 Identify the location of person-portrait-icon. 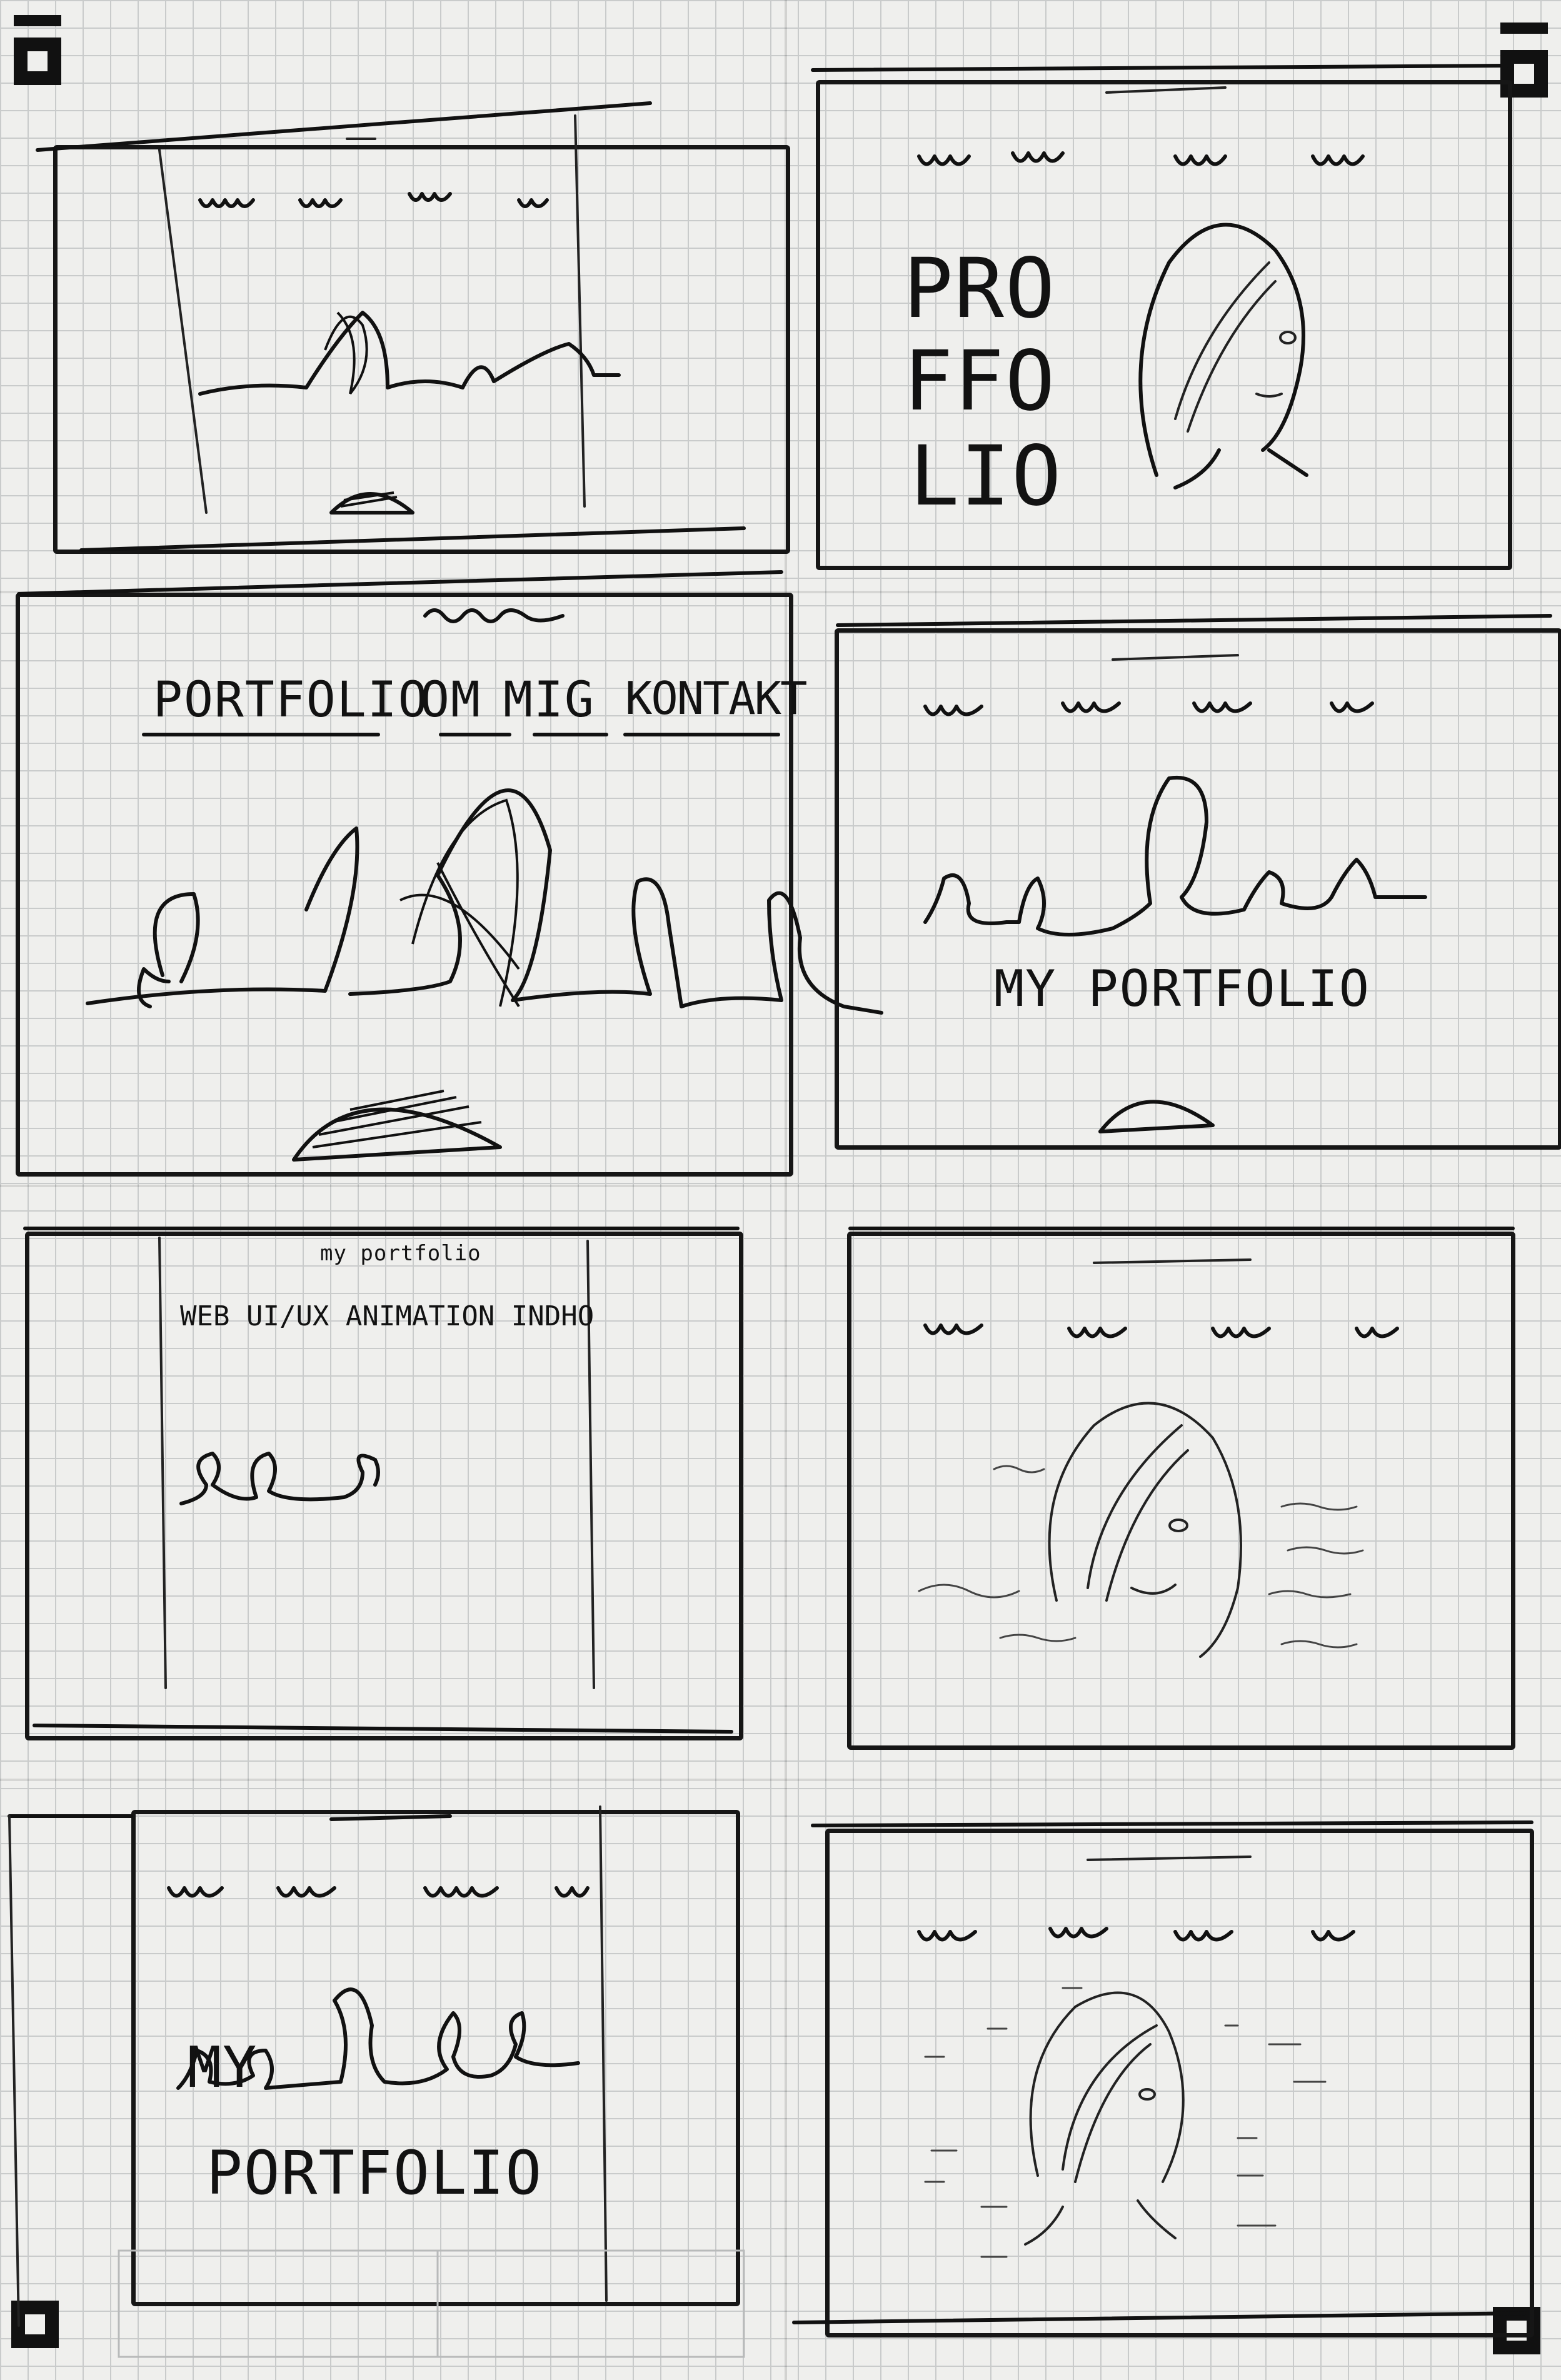
(1104, 2118).